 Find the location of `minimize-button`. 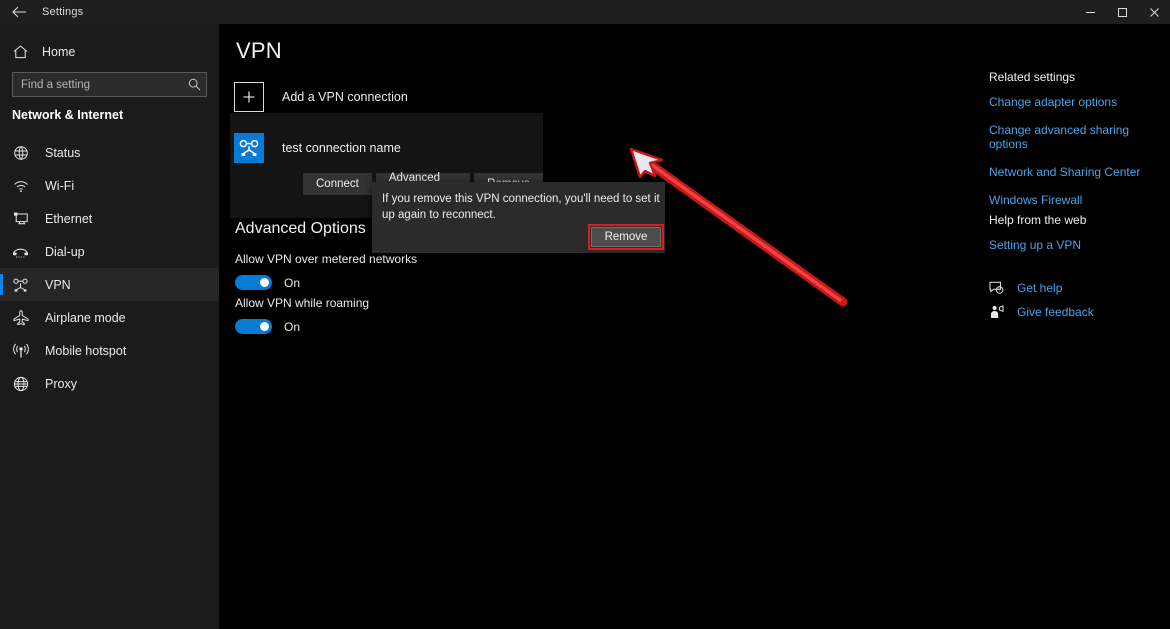

minimize-button is located at coordinates (1090, 12).